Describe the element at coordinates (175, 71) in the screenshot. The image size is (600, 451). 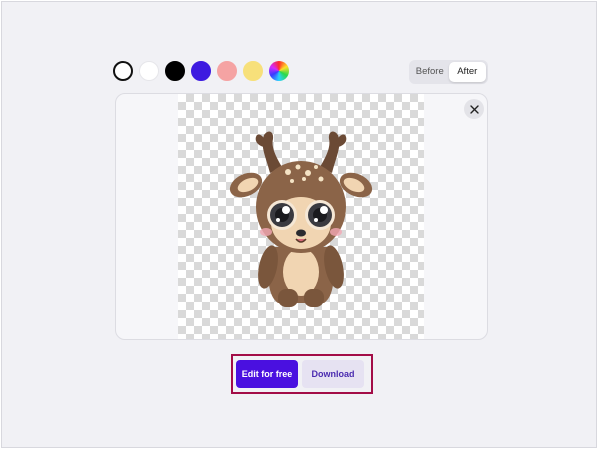
I see `swatch-black` at that location.